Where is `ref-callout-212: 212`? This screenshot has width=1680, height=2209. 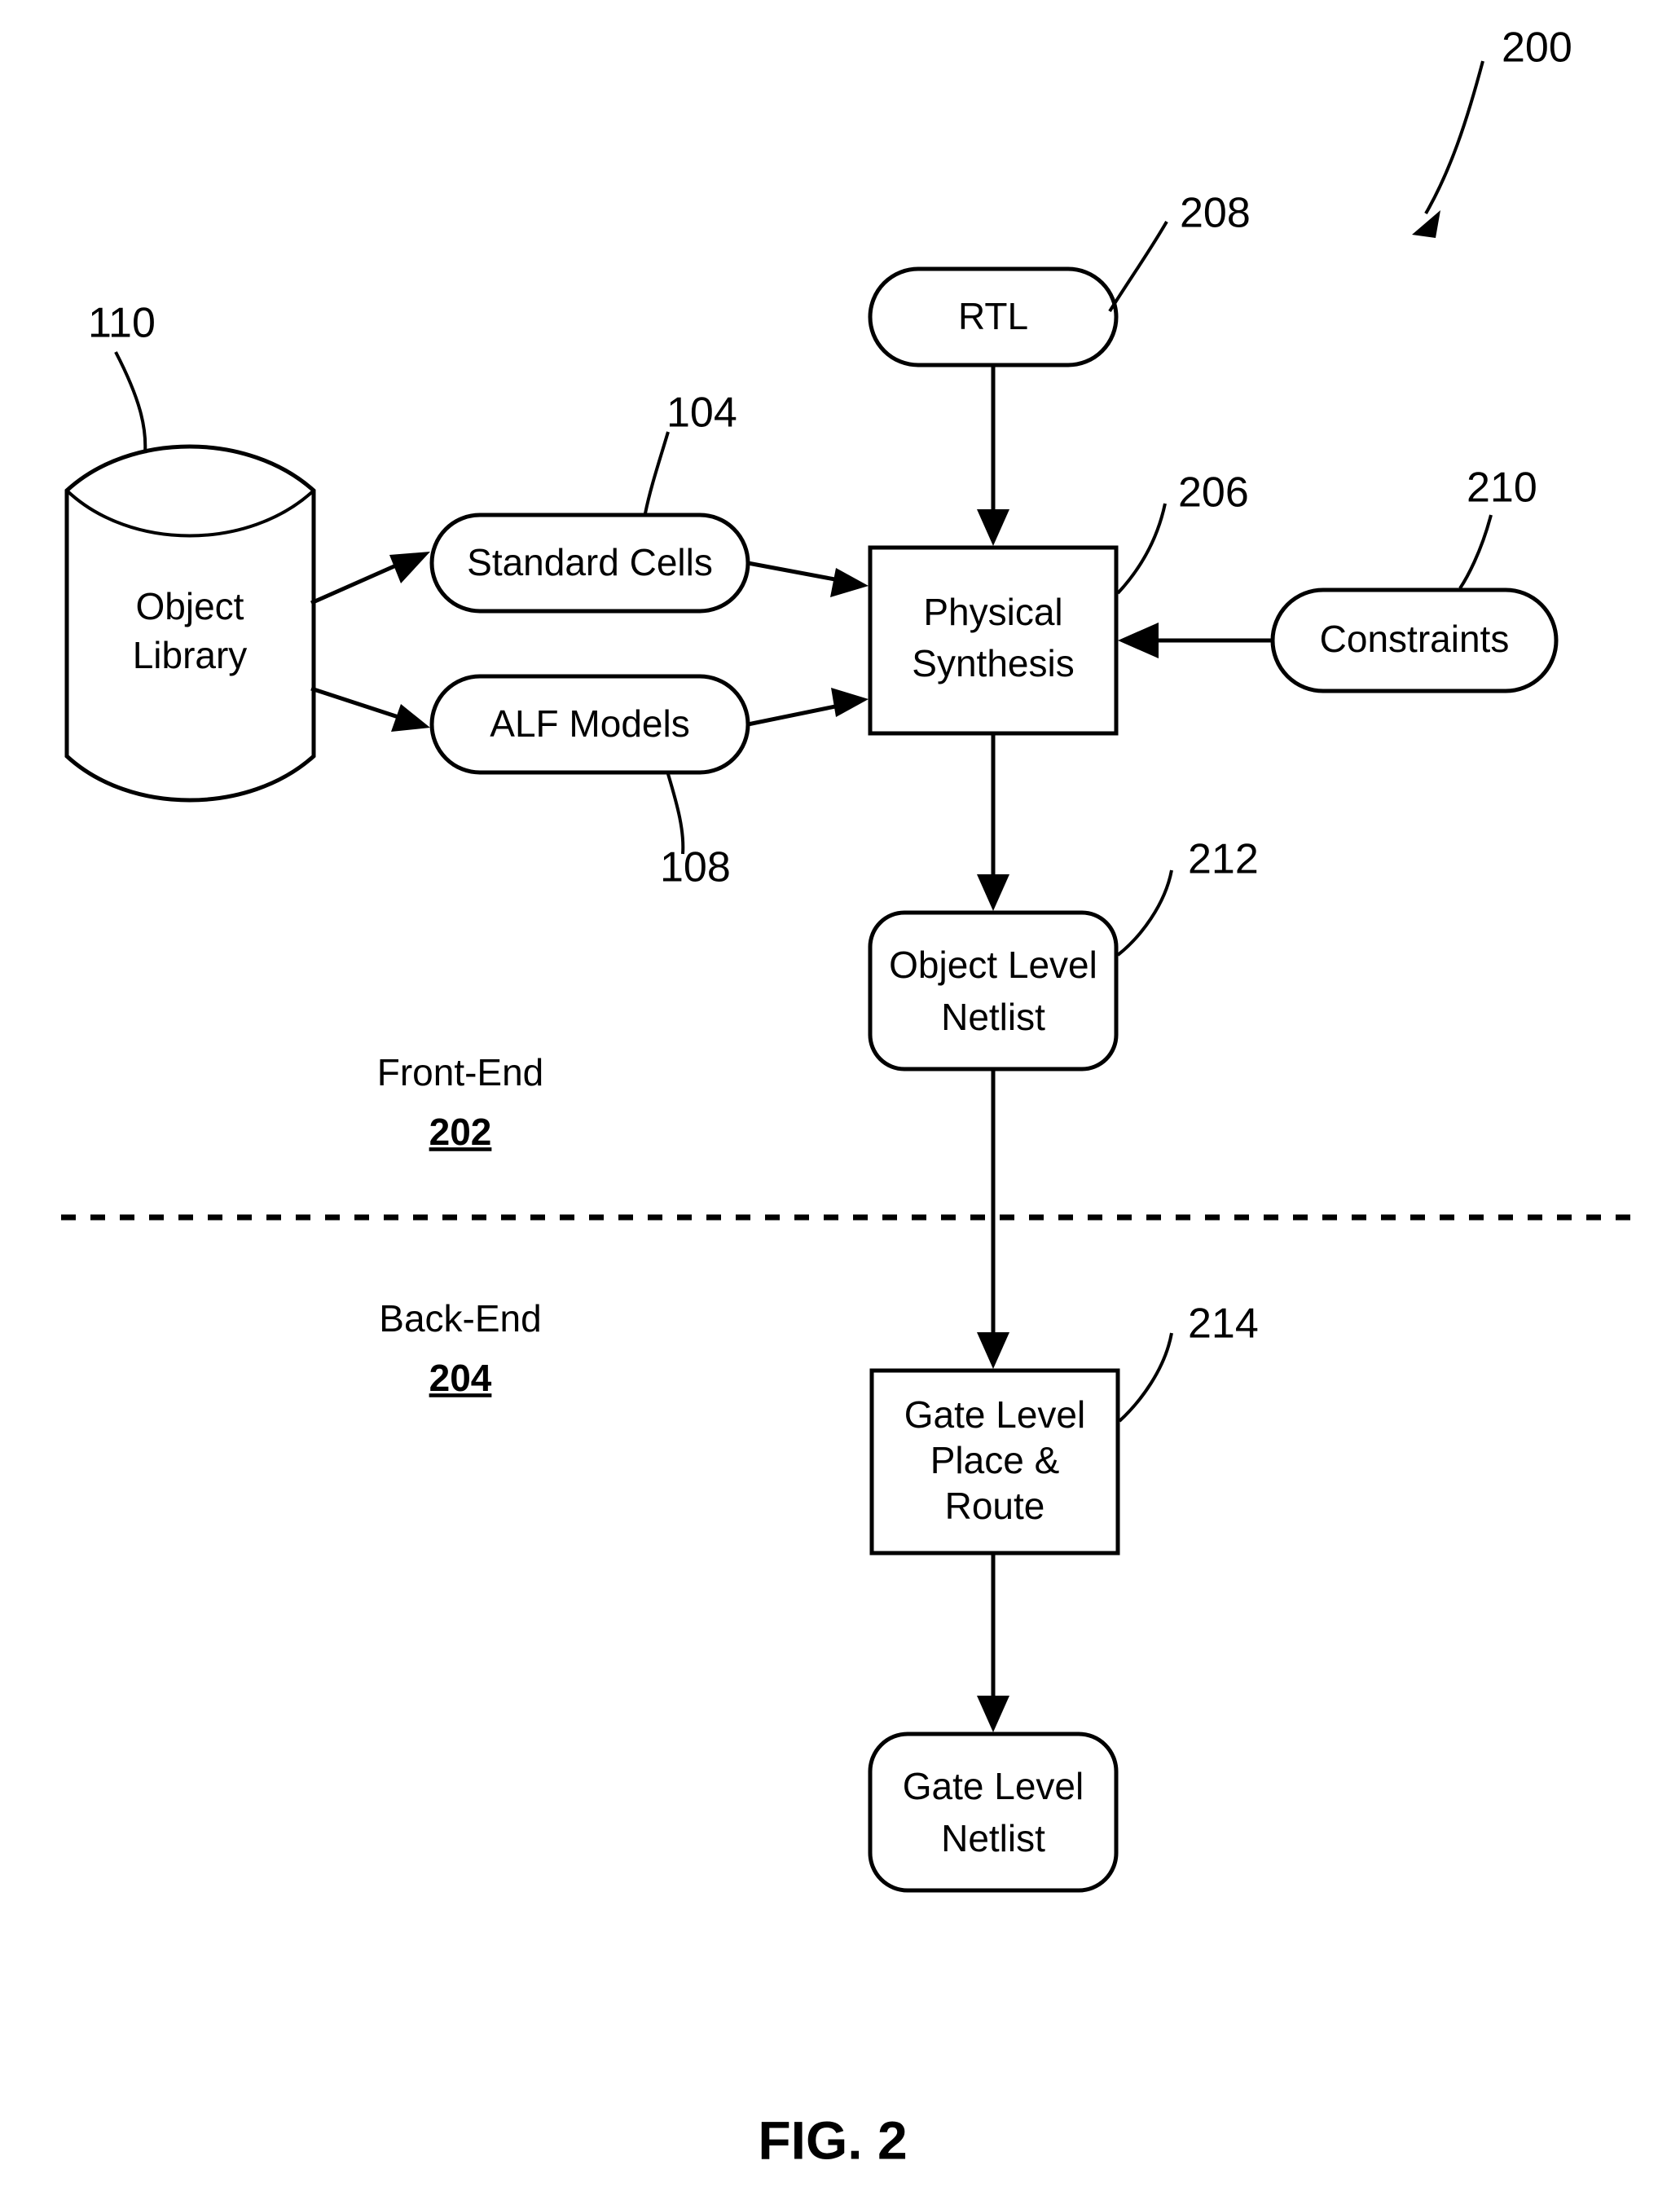
ref-callout-212: 212 is located at coordinates (1187, 897).